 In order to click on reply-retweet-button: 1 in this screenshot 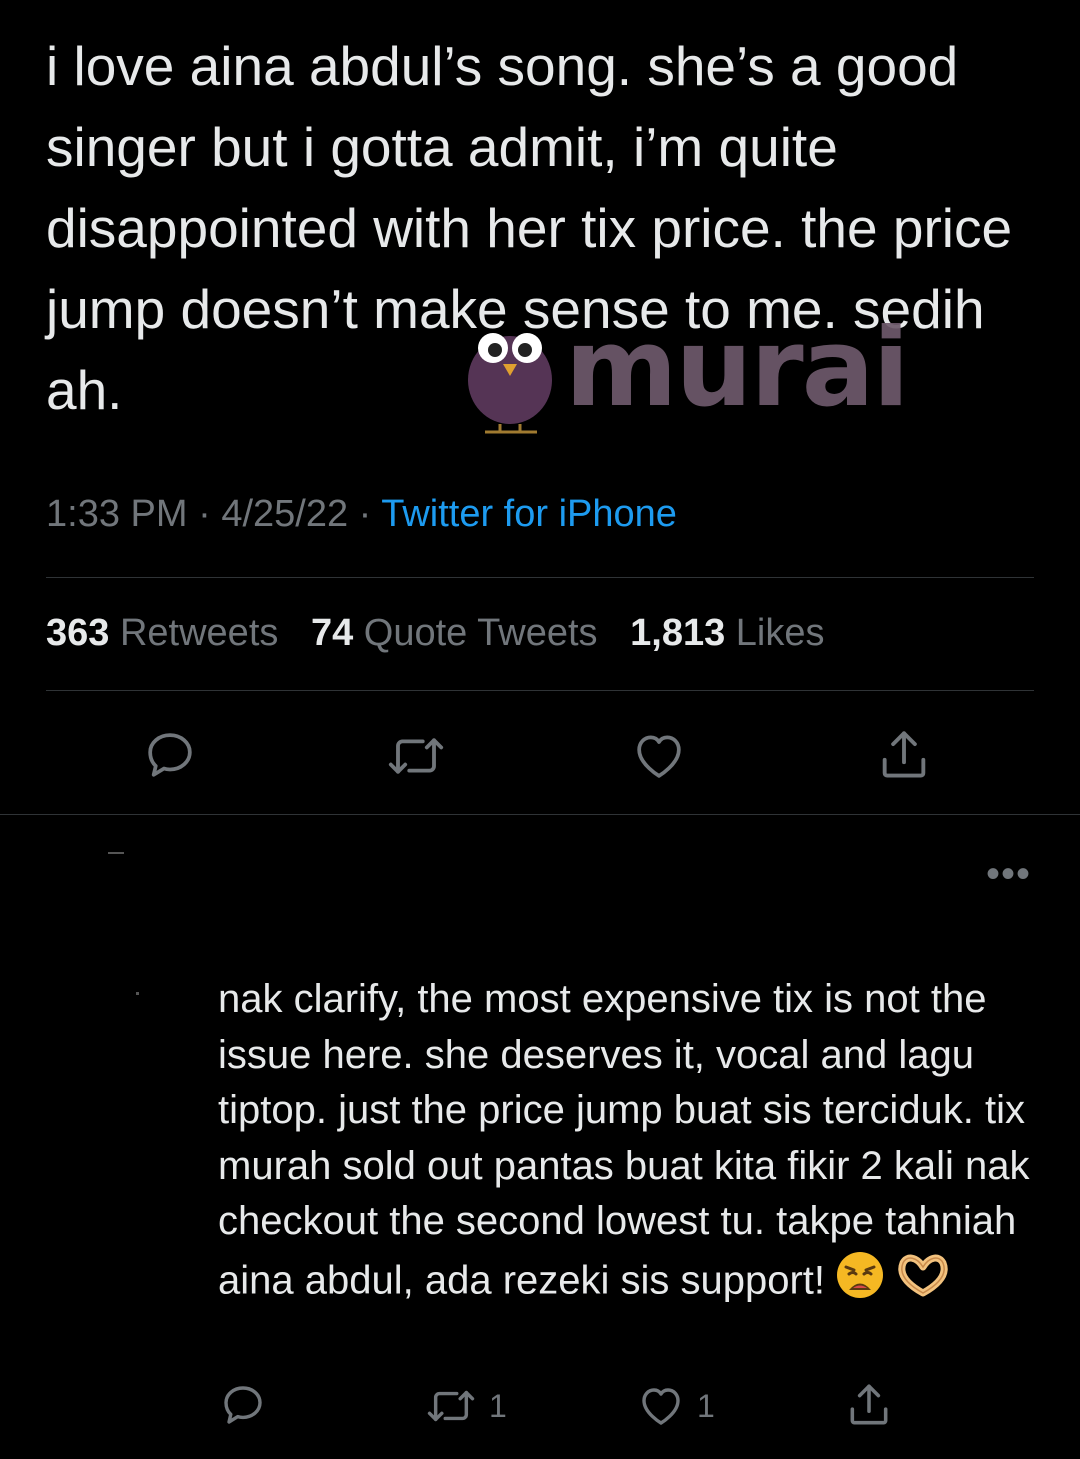, I will do `click(466, 1406)`.